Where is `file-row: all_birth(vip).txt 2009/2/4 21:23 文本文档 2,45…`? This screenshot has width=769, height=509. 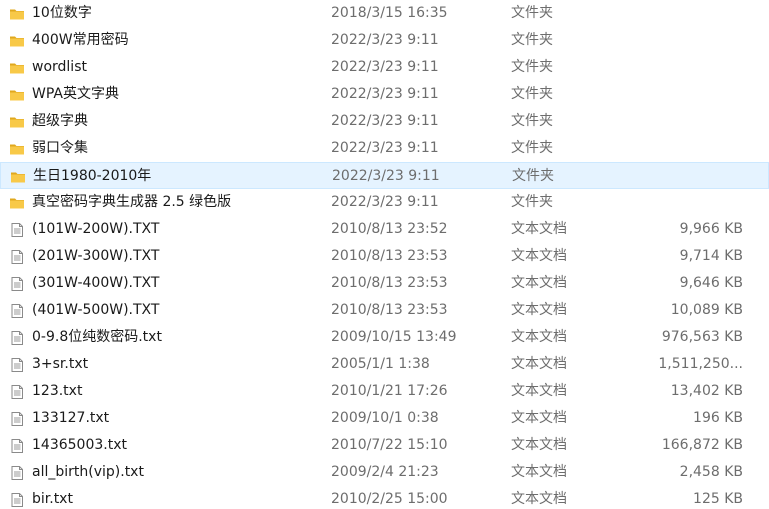
file-row: all_birth(vip).txt 2009/2/4 21:23 文本文档 2,45… is located at coordinates (384, 472).